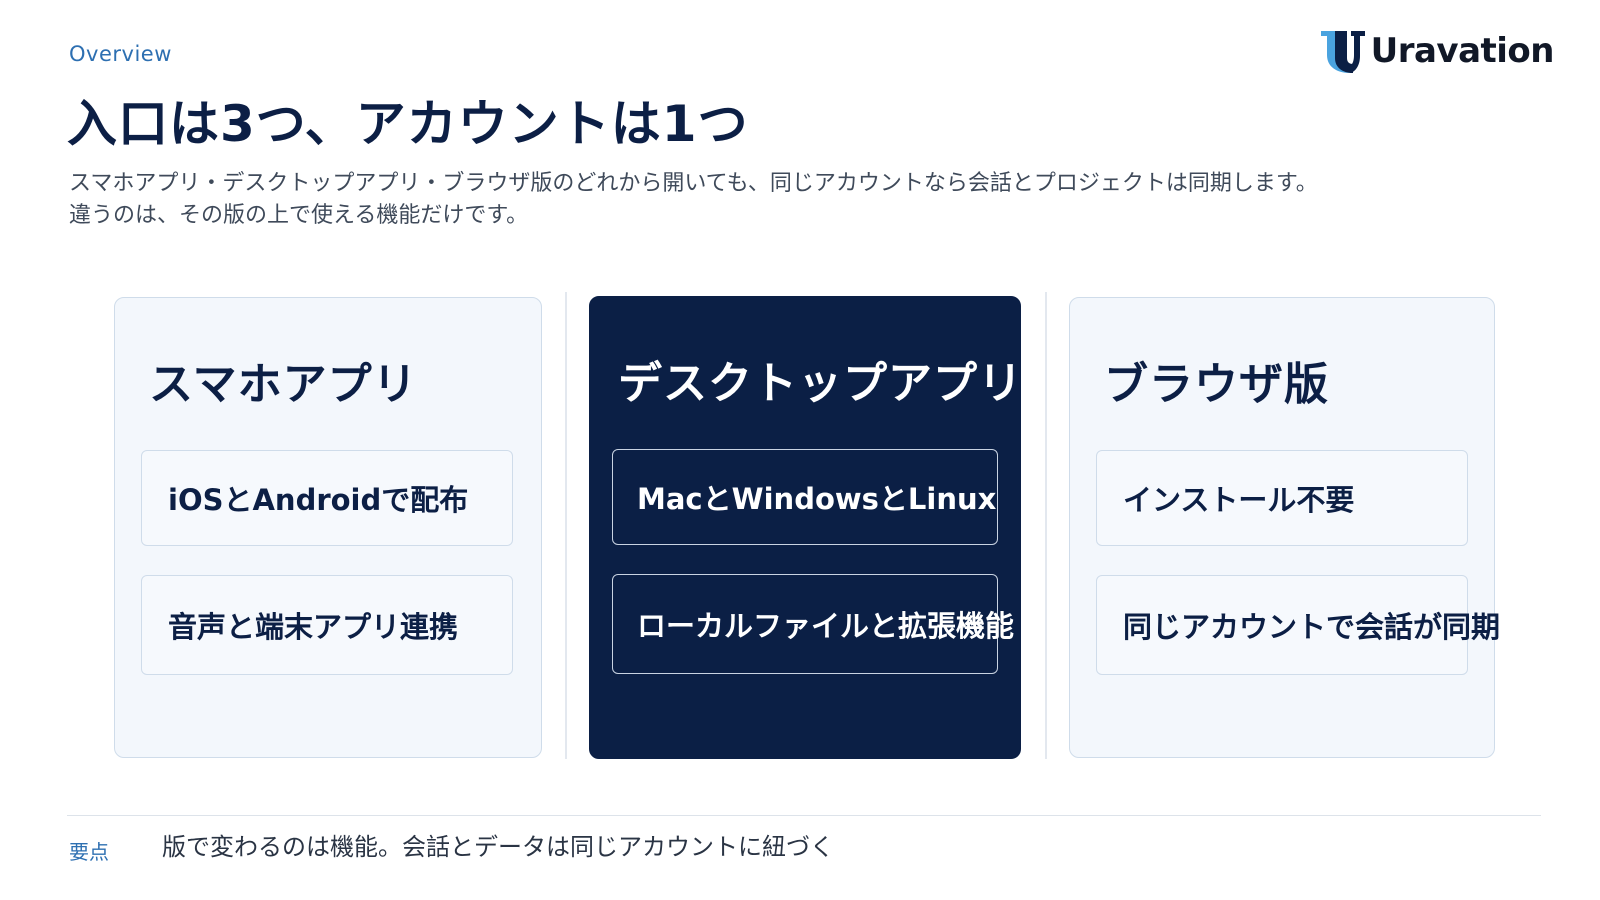  I want to click on summary-label: 要点, so click(89, 852).